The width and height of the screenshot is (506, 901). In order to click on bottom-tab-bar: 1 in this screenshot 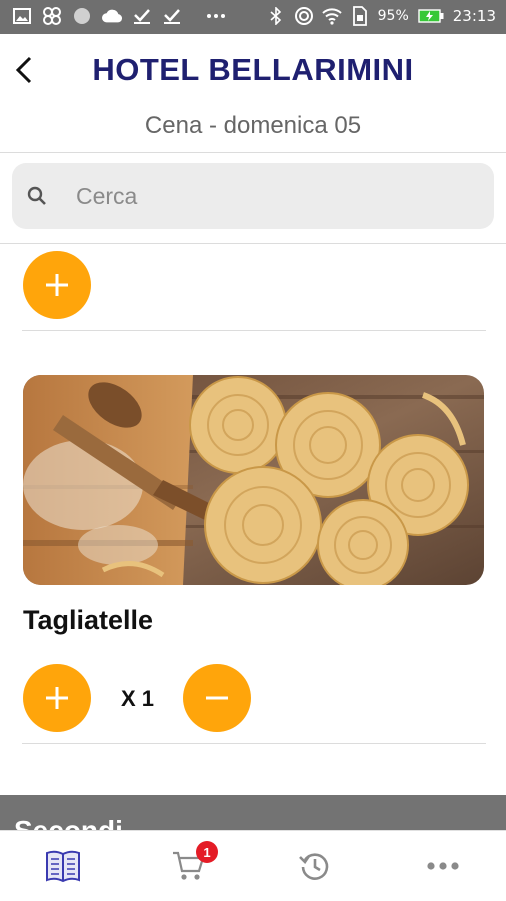, I will do `click(253, 865)`.